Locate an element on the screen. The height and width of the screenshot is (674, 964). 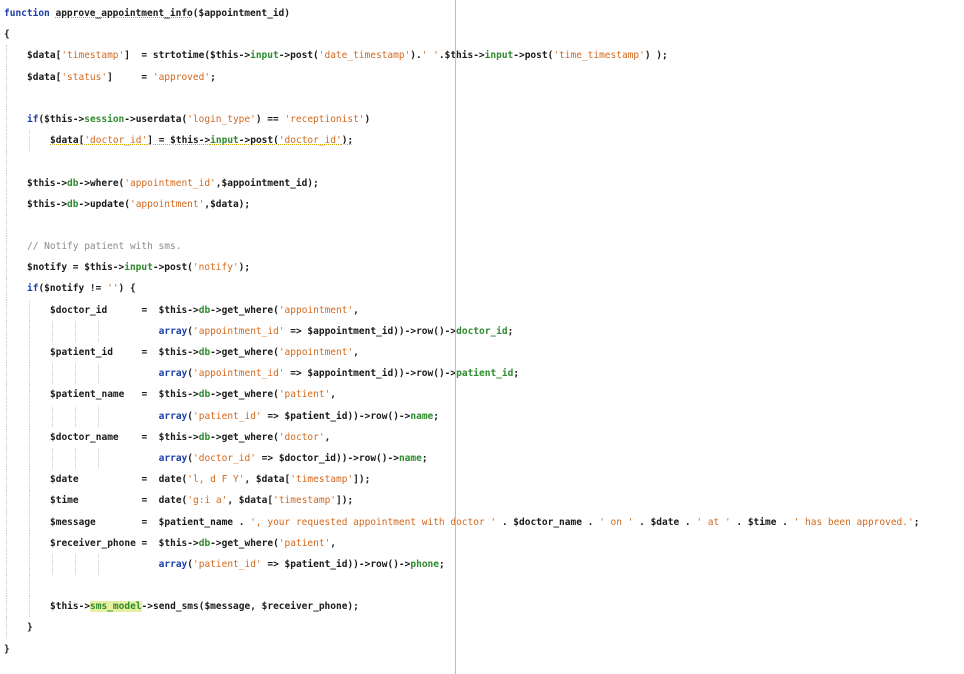
code-line: { is located at coordinates (461, 34).